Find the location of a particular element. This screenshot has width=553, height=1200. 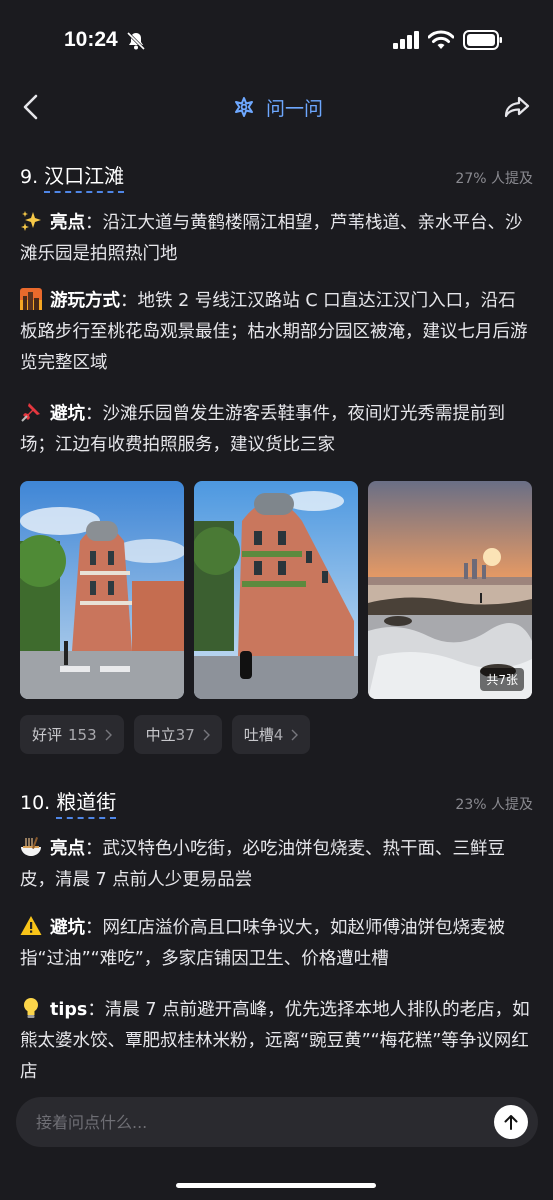

arrow-up-icon is located at coordinates (511, 1122).